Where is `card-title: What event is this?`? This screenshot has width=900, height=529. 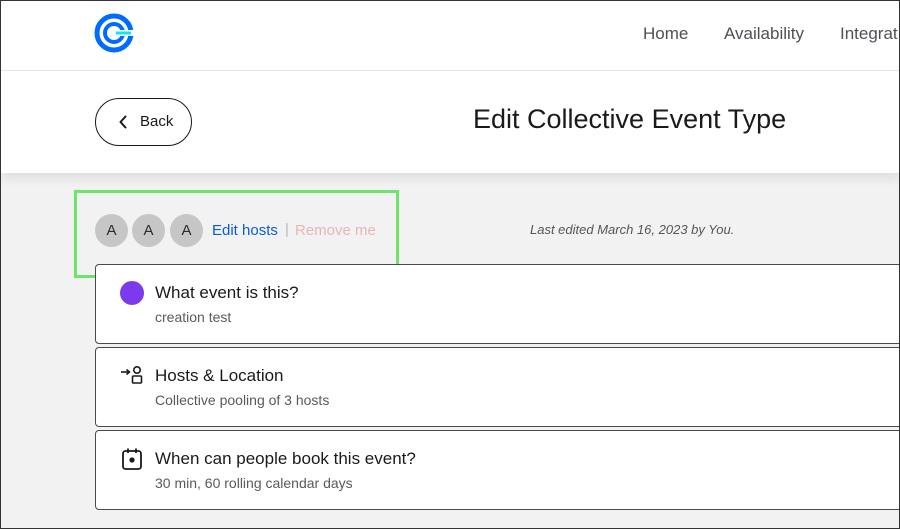
card-title: What event is this? is located at coordinates (227, 292).